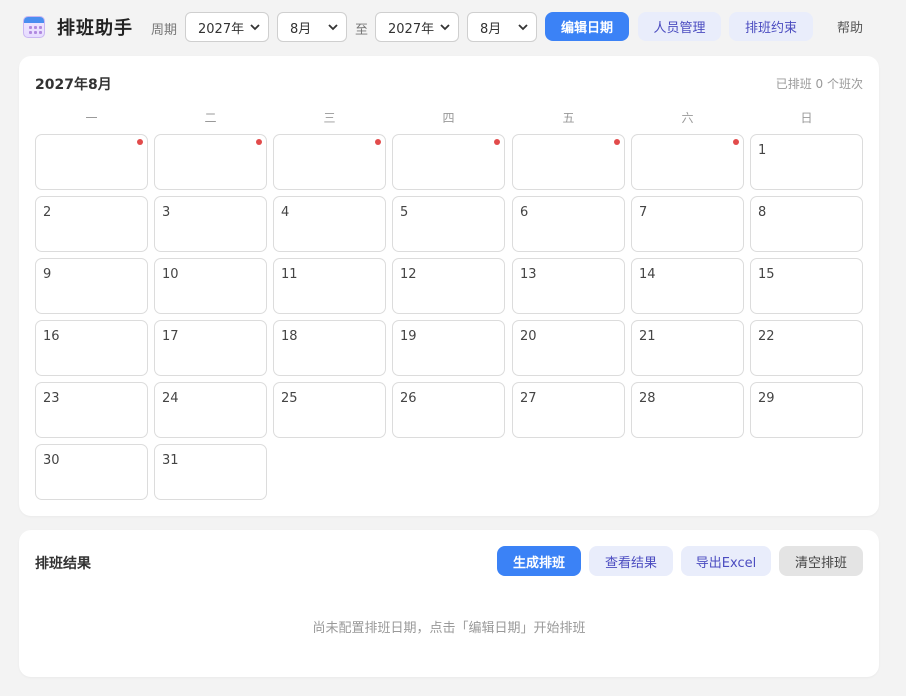 The height and width of the screenshot is (696, 906). What do you see at coordinates (687, 118) in the screenshot?
I see `weekday-label: 六` at bounding box center [687, 118].